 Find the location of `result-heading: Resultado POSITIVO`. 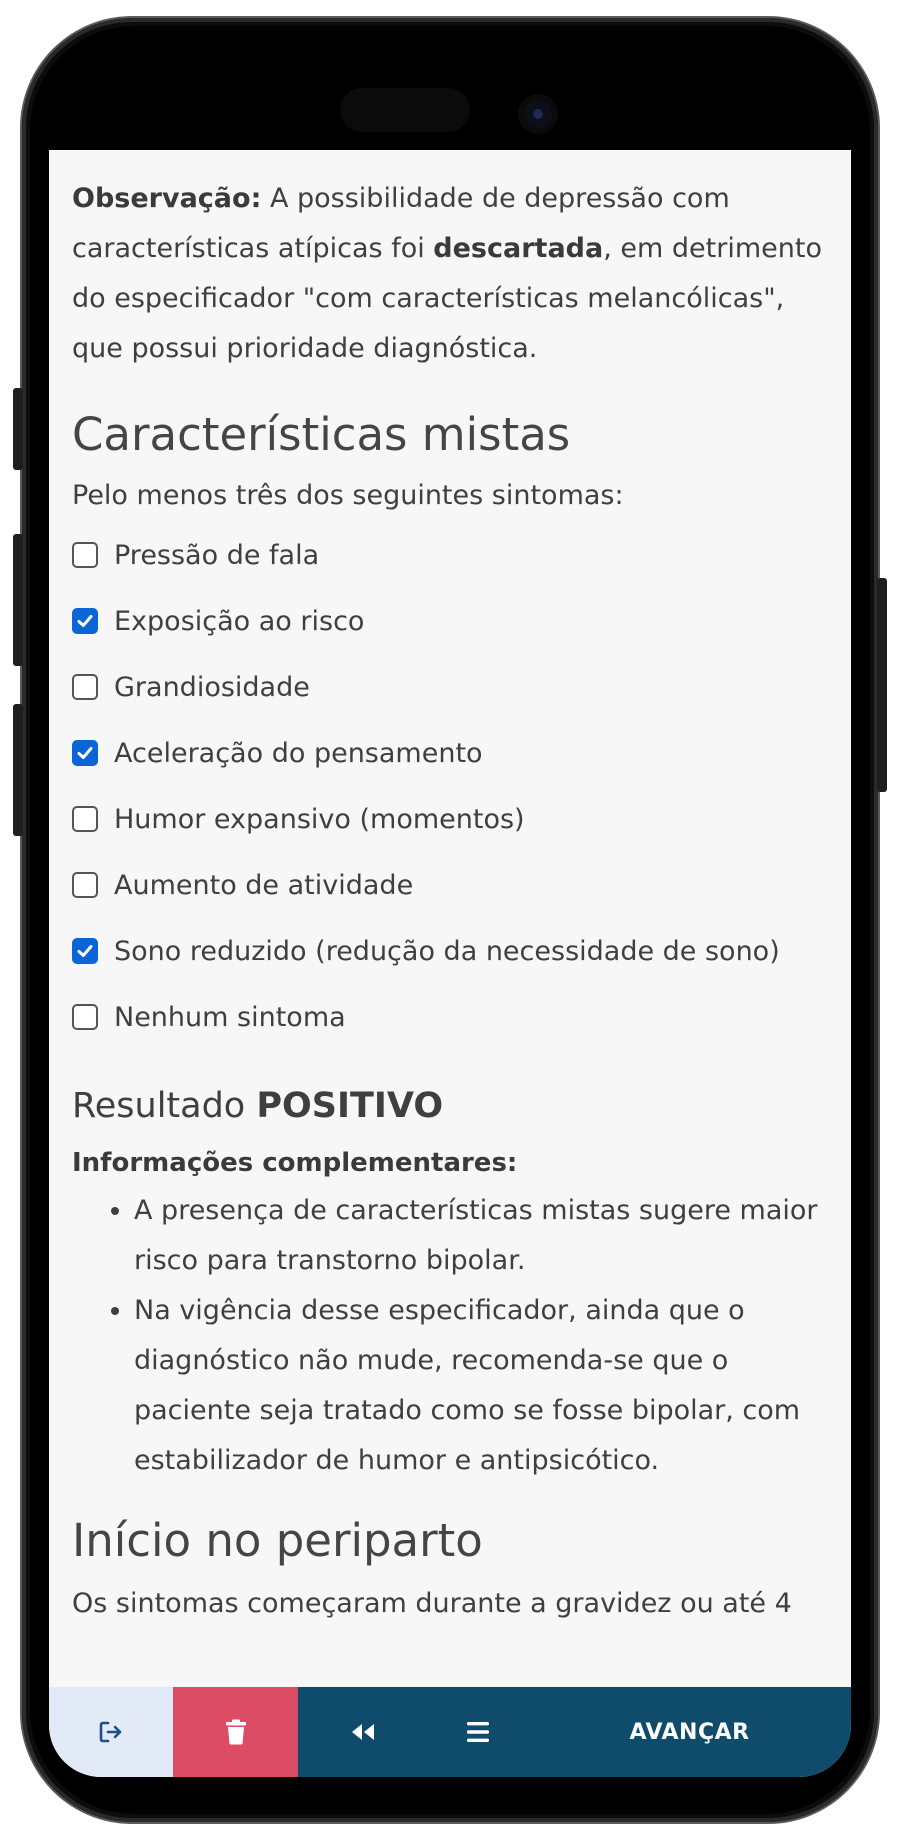

result-heading: Resultado POSITIVO is located at coordinates (450, 1106).